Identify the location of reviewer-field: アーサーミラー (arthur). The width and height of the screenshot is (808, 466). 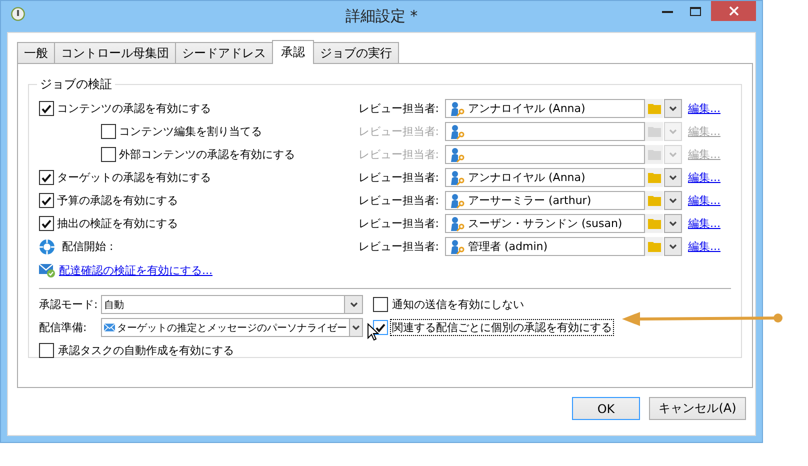
(545, 200).